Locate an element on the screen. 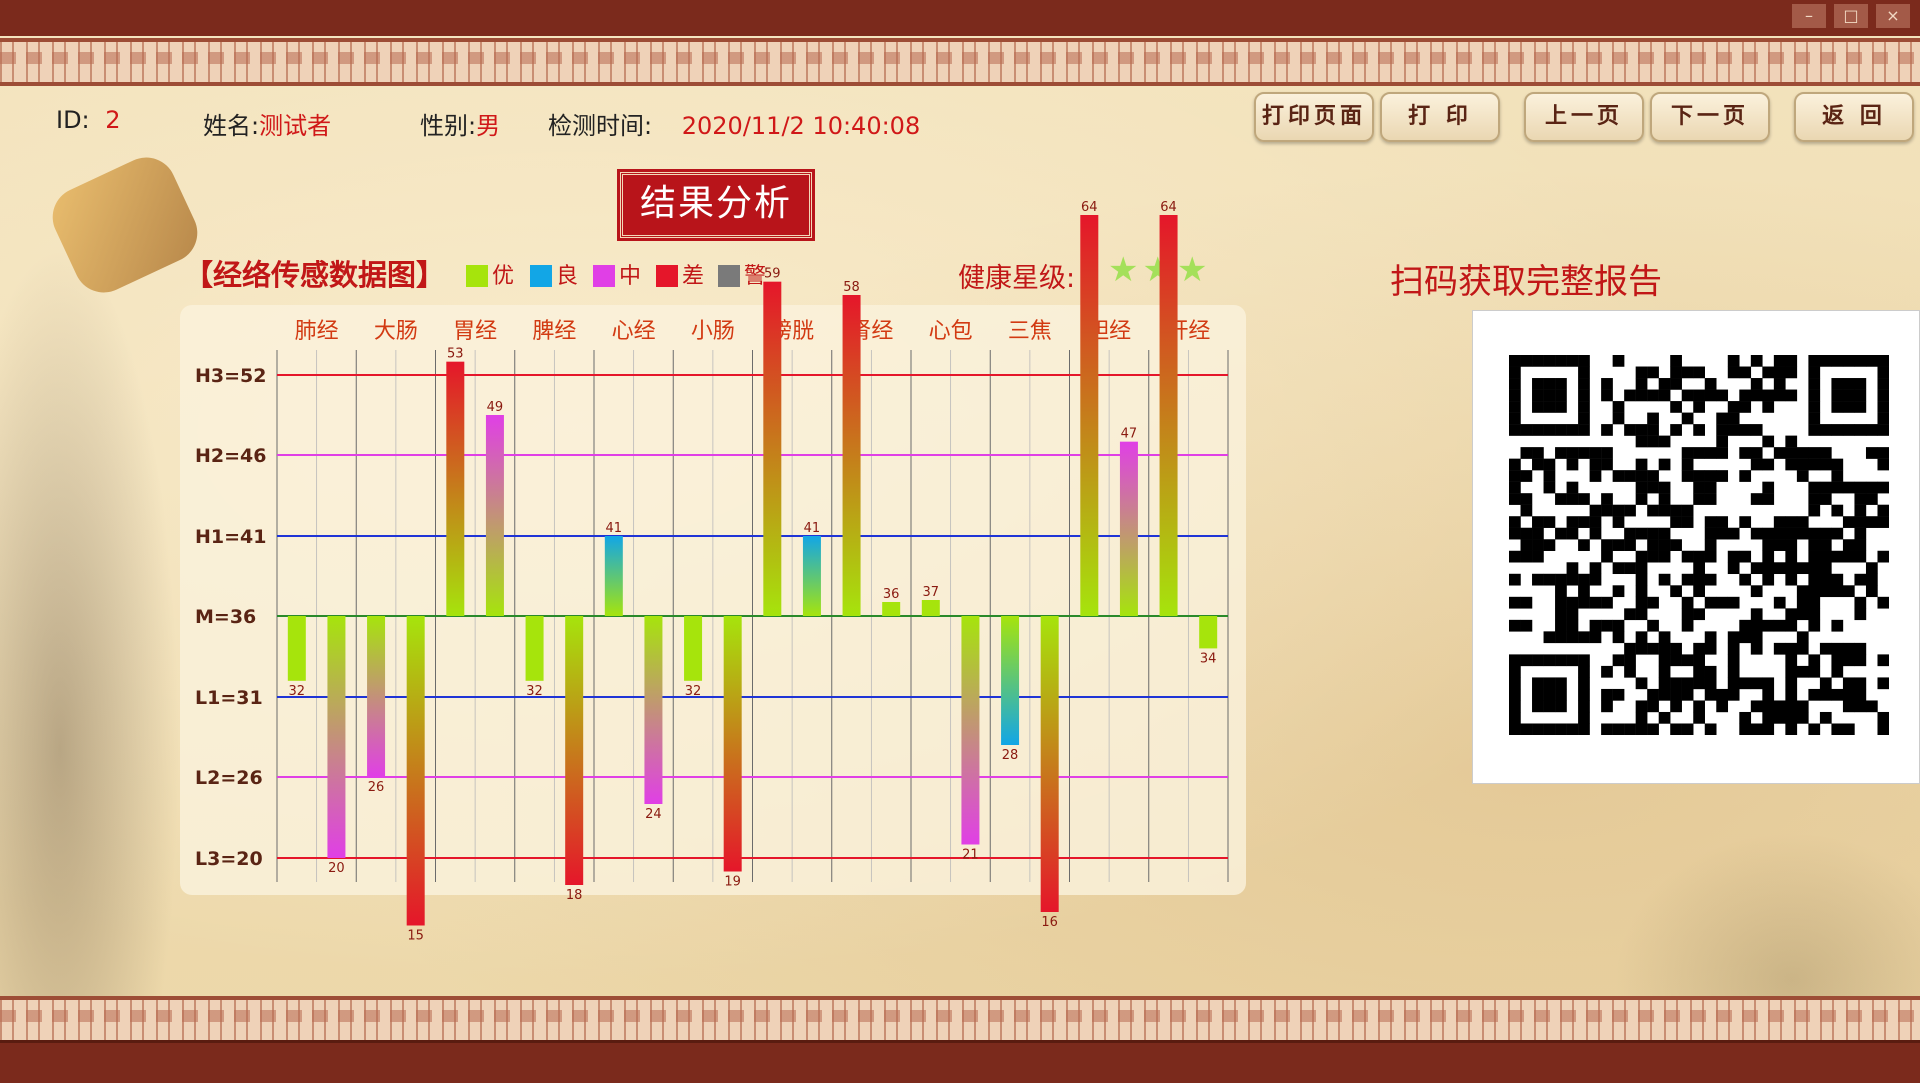  data-label: 58 is located at coordinates (851, 287).